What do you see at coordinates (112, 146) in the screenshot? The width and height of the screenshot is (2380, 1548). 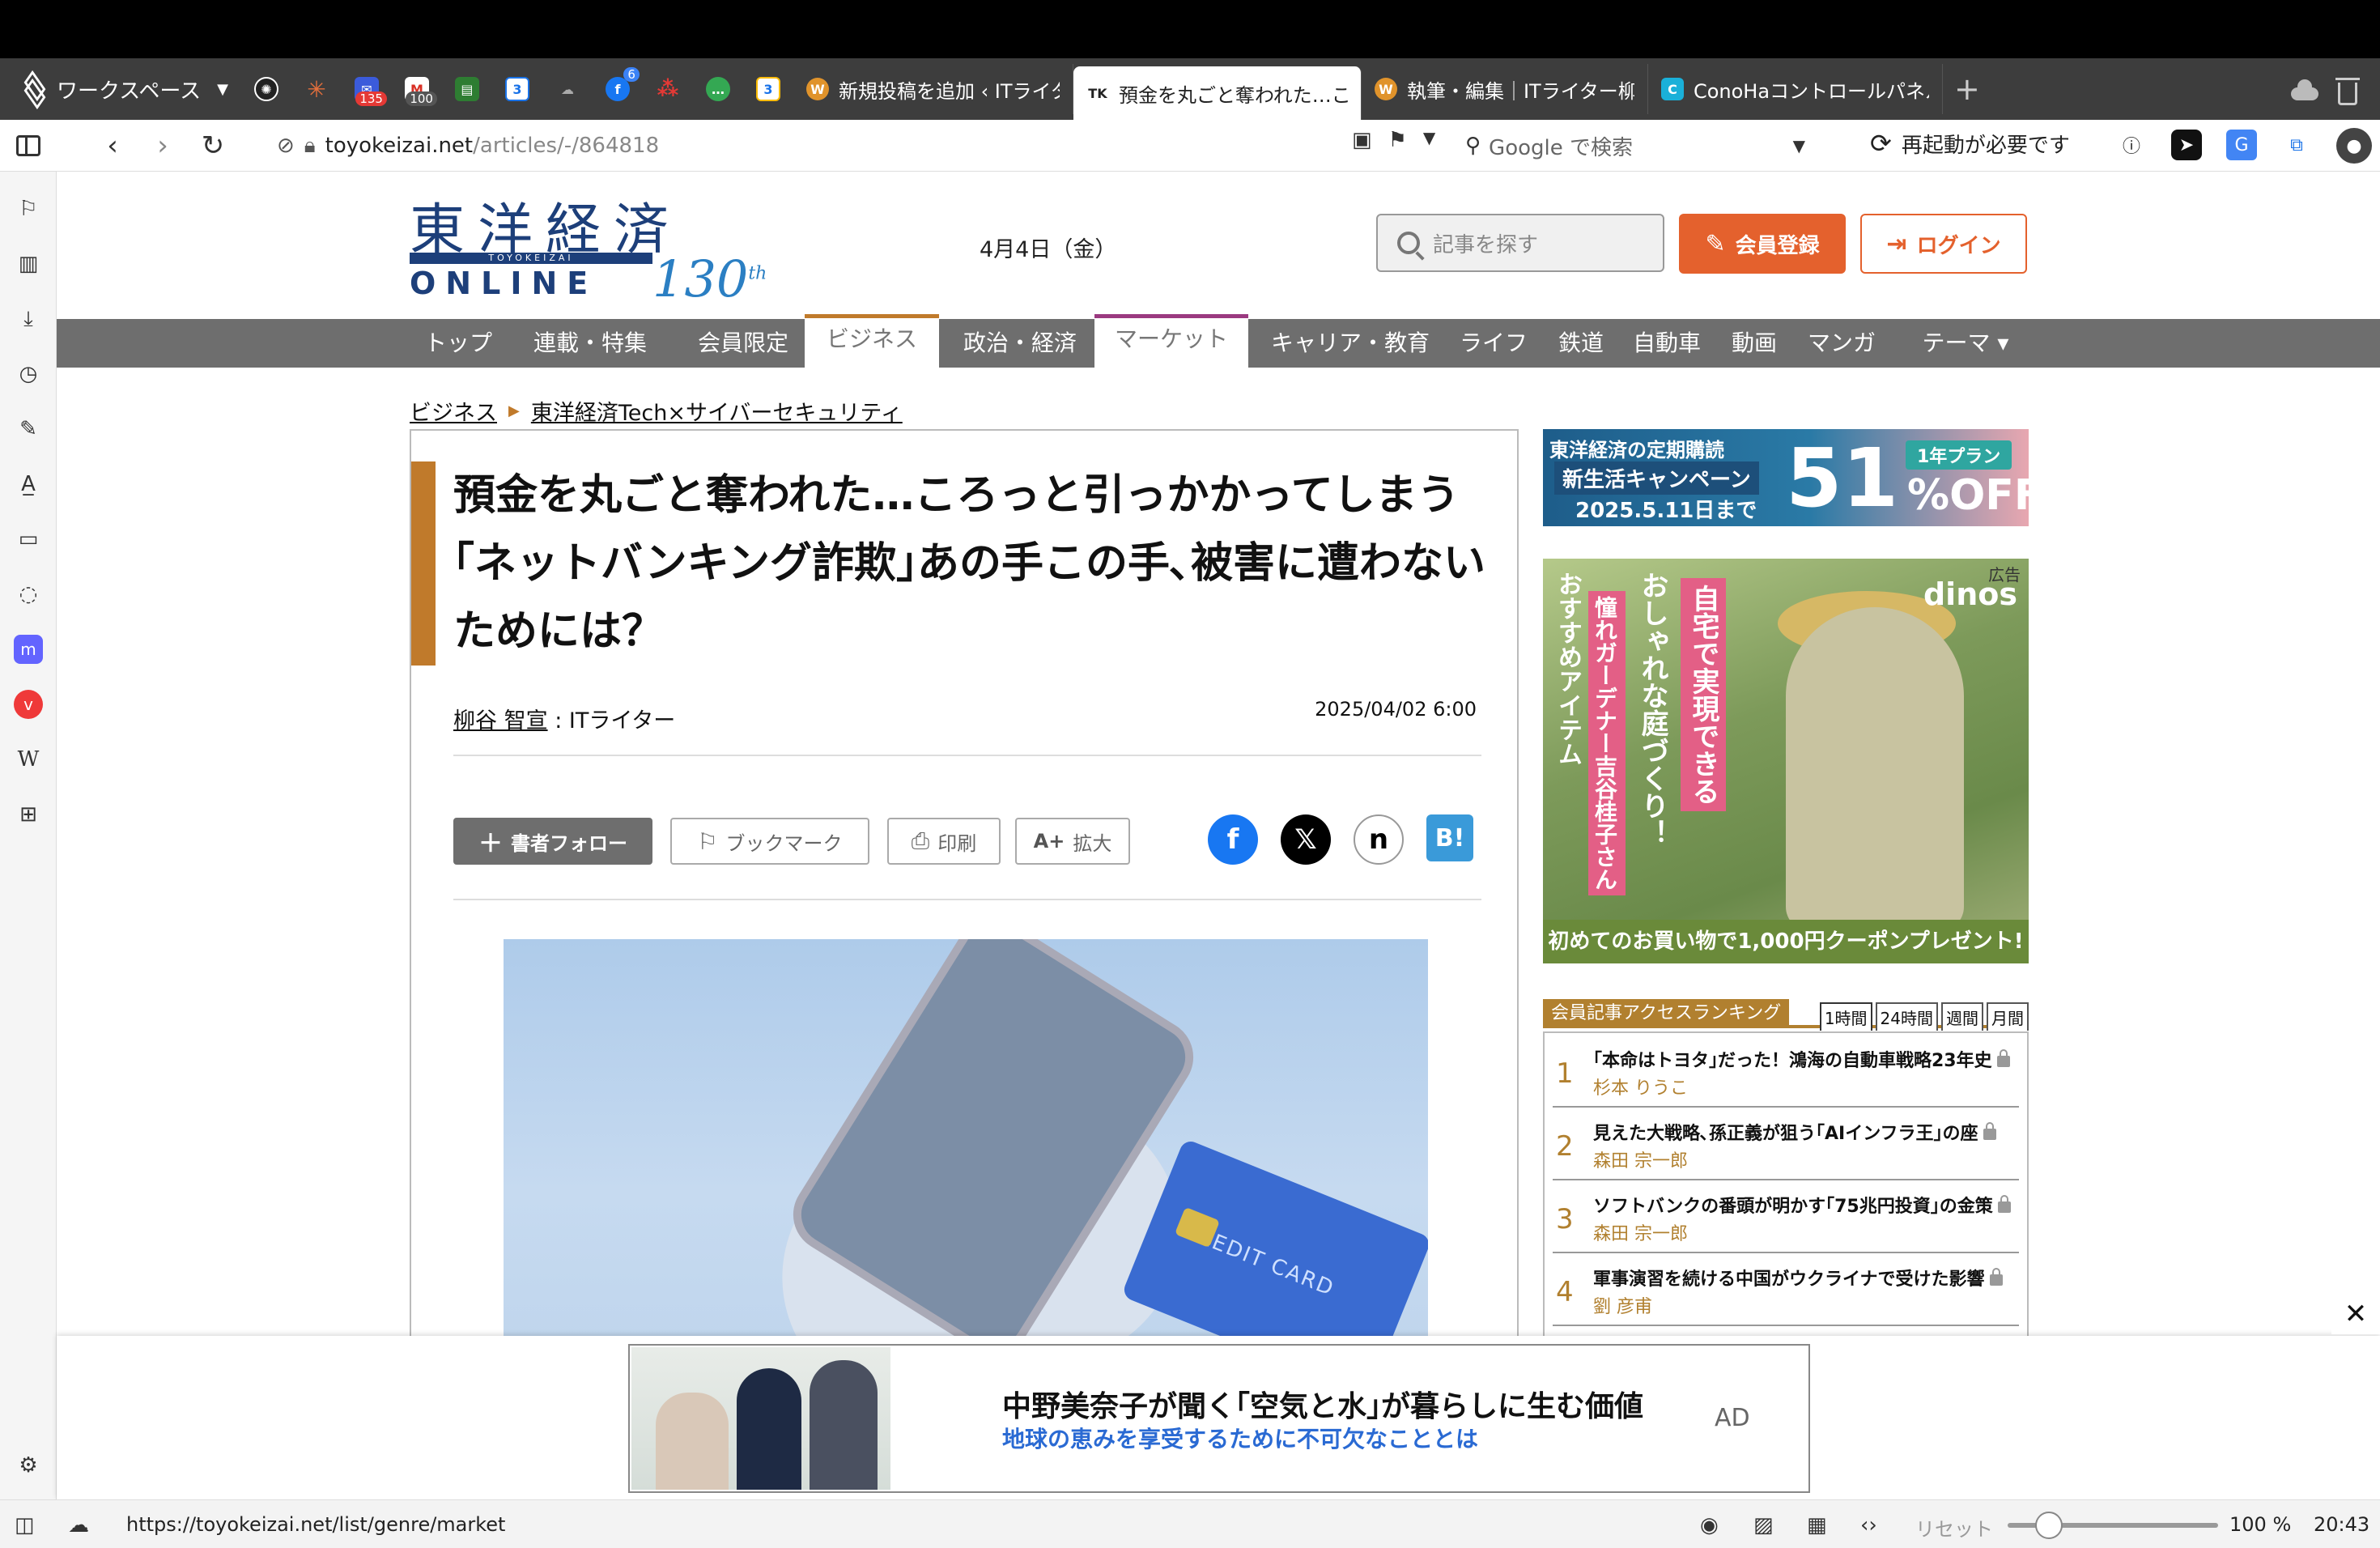 I see `back-button: ‹` at bounding box center [112, 146].